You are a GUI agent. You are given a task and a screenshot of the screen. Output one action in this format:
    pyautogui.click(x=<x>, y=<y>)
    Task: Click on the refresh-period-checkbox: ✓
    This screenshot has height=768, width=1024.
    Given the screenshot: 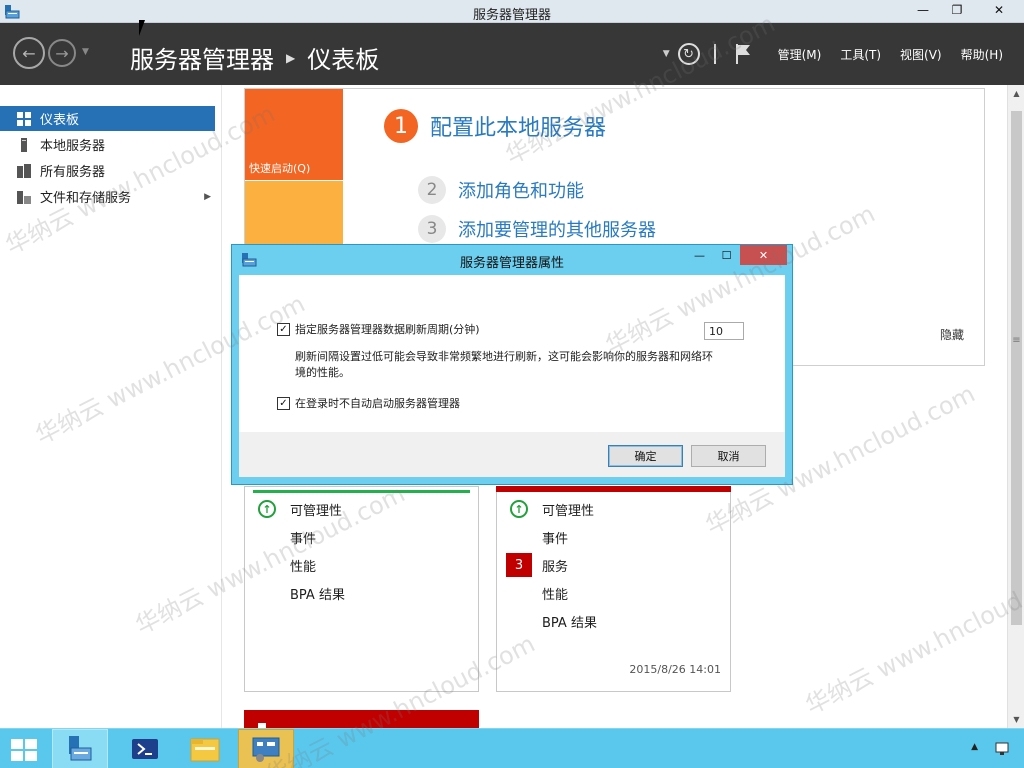 What is the action you would take?
    pyautogui.click(x=283, y=329)
    